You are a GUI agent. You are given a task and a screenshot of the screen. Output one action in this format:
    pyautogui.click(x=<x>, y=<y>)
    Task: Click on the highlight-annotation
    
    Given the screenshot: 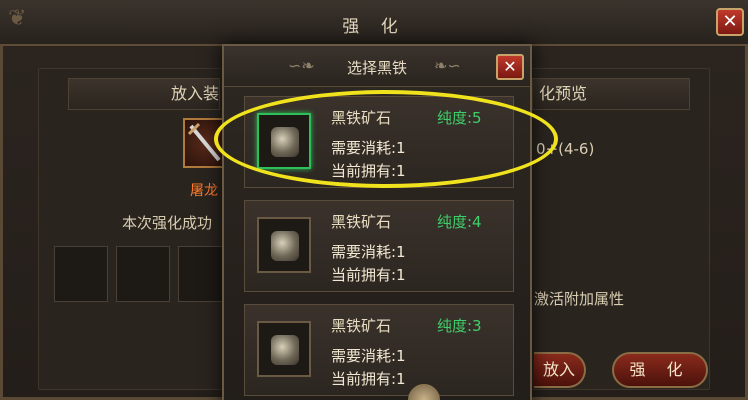 What is the action you would take?
    pyautogui.click(x=386, y=139)
    